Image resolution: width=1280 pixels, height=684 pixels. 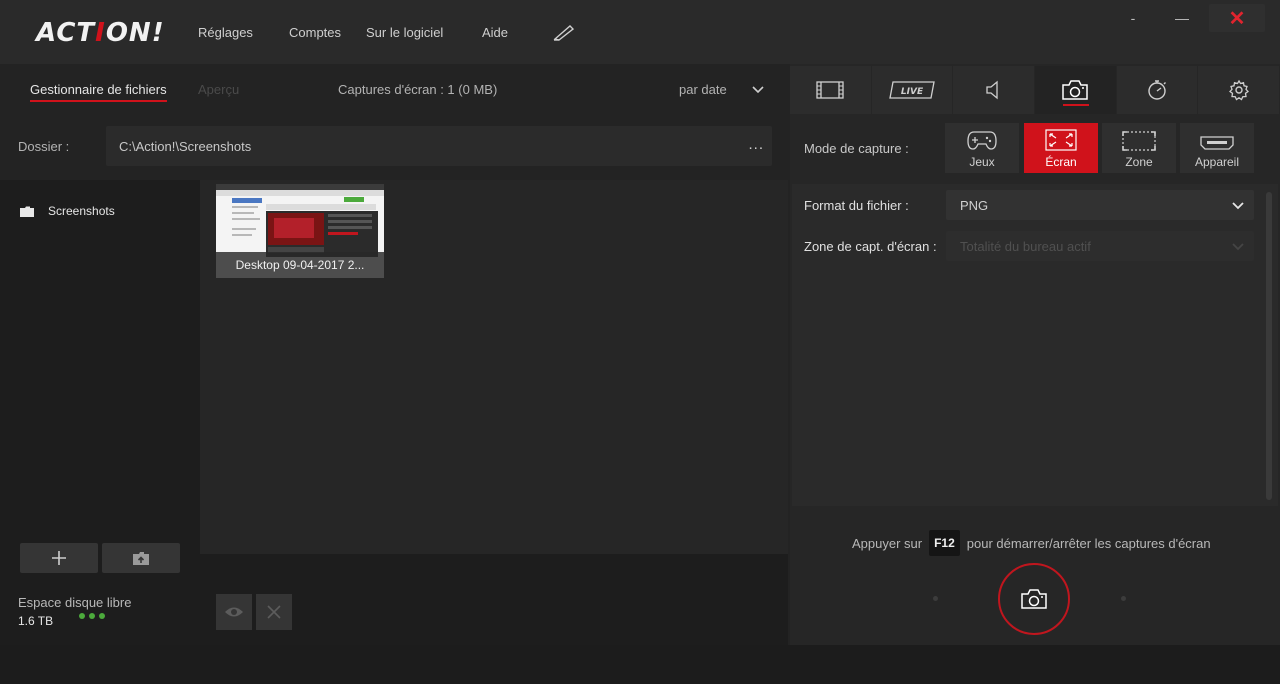 What do you see at coordinates (856, 205) in the screenshot?
I see `file-format-label: Format du fichier :` at bounding box center [856, 205].